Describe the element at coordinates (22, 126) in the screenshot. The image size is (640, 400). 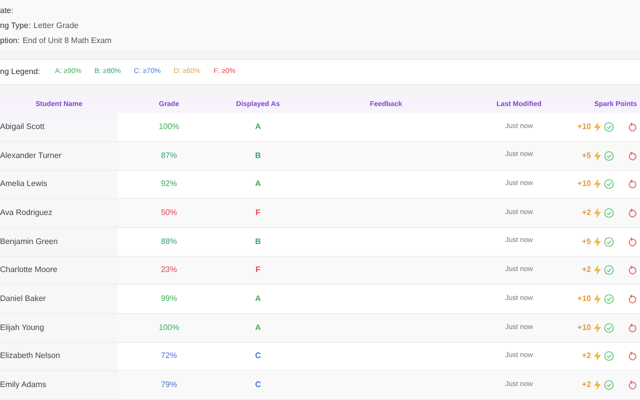
I see `student-name: Abigail Scott` at that location.